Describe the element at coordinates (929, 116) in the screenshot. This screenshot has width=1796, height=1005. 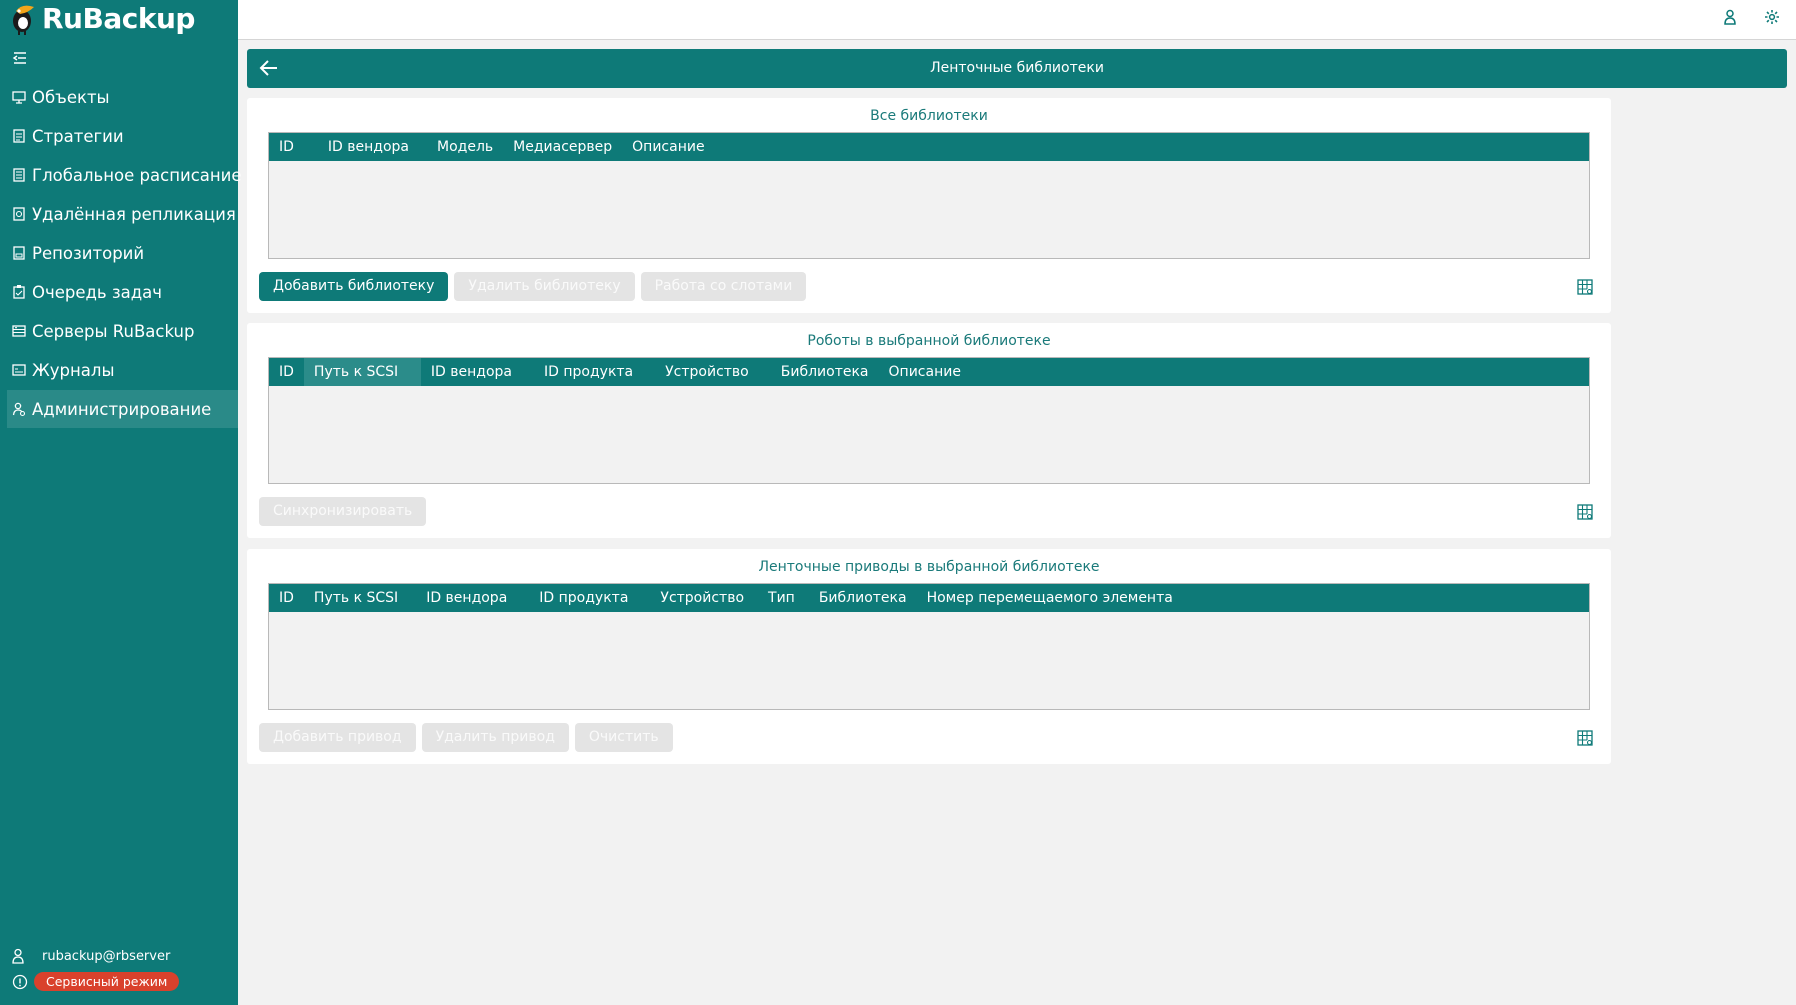
I see `libraries-panel-title: Все библиотеки` at that location.